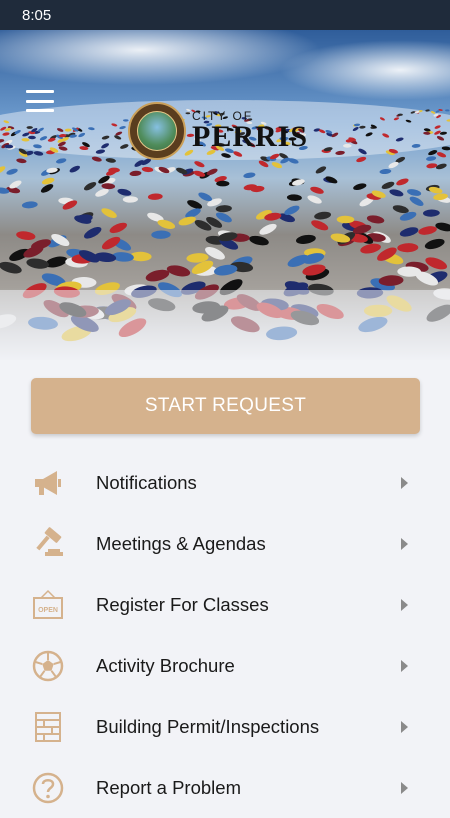  What do you see at coordinates (165, 665) in the screenshot?
I see `menu-item-label: Activity Brochure` at bounding box center [165, 665].